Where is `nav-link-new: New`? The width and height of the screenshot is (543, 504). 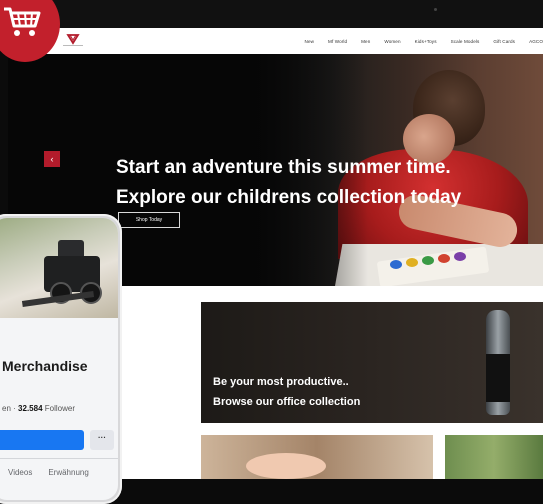
nav-link-new: New is located at coordinates (310, 41).